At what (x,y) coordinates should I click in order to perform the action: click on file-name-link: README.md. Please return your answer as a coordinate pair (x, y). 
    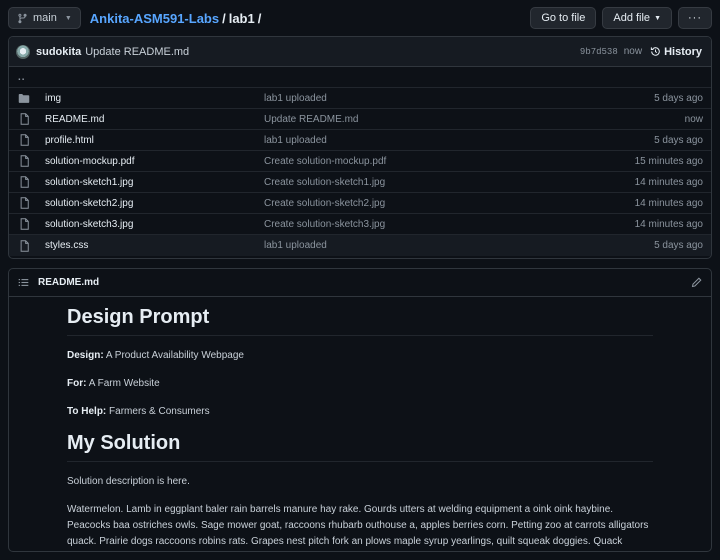
    Looking at the image, I should click on (154, 119).